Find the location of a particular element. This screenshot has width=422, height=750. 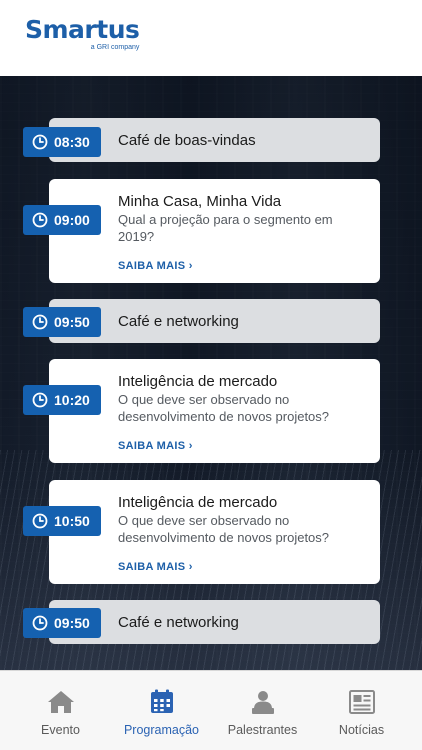

tab-palestrantes: Palestrantes is located at coordinates (262, 710).